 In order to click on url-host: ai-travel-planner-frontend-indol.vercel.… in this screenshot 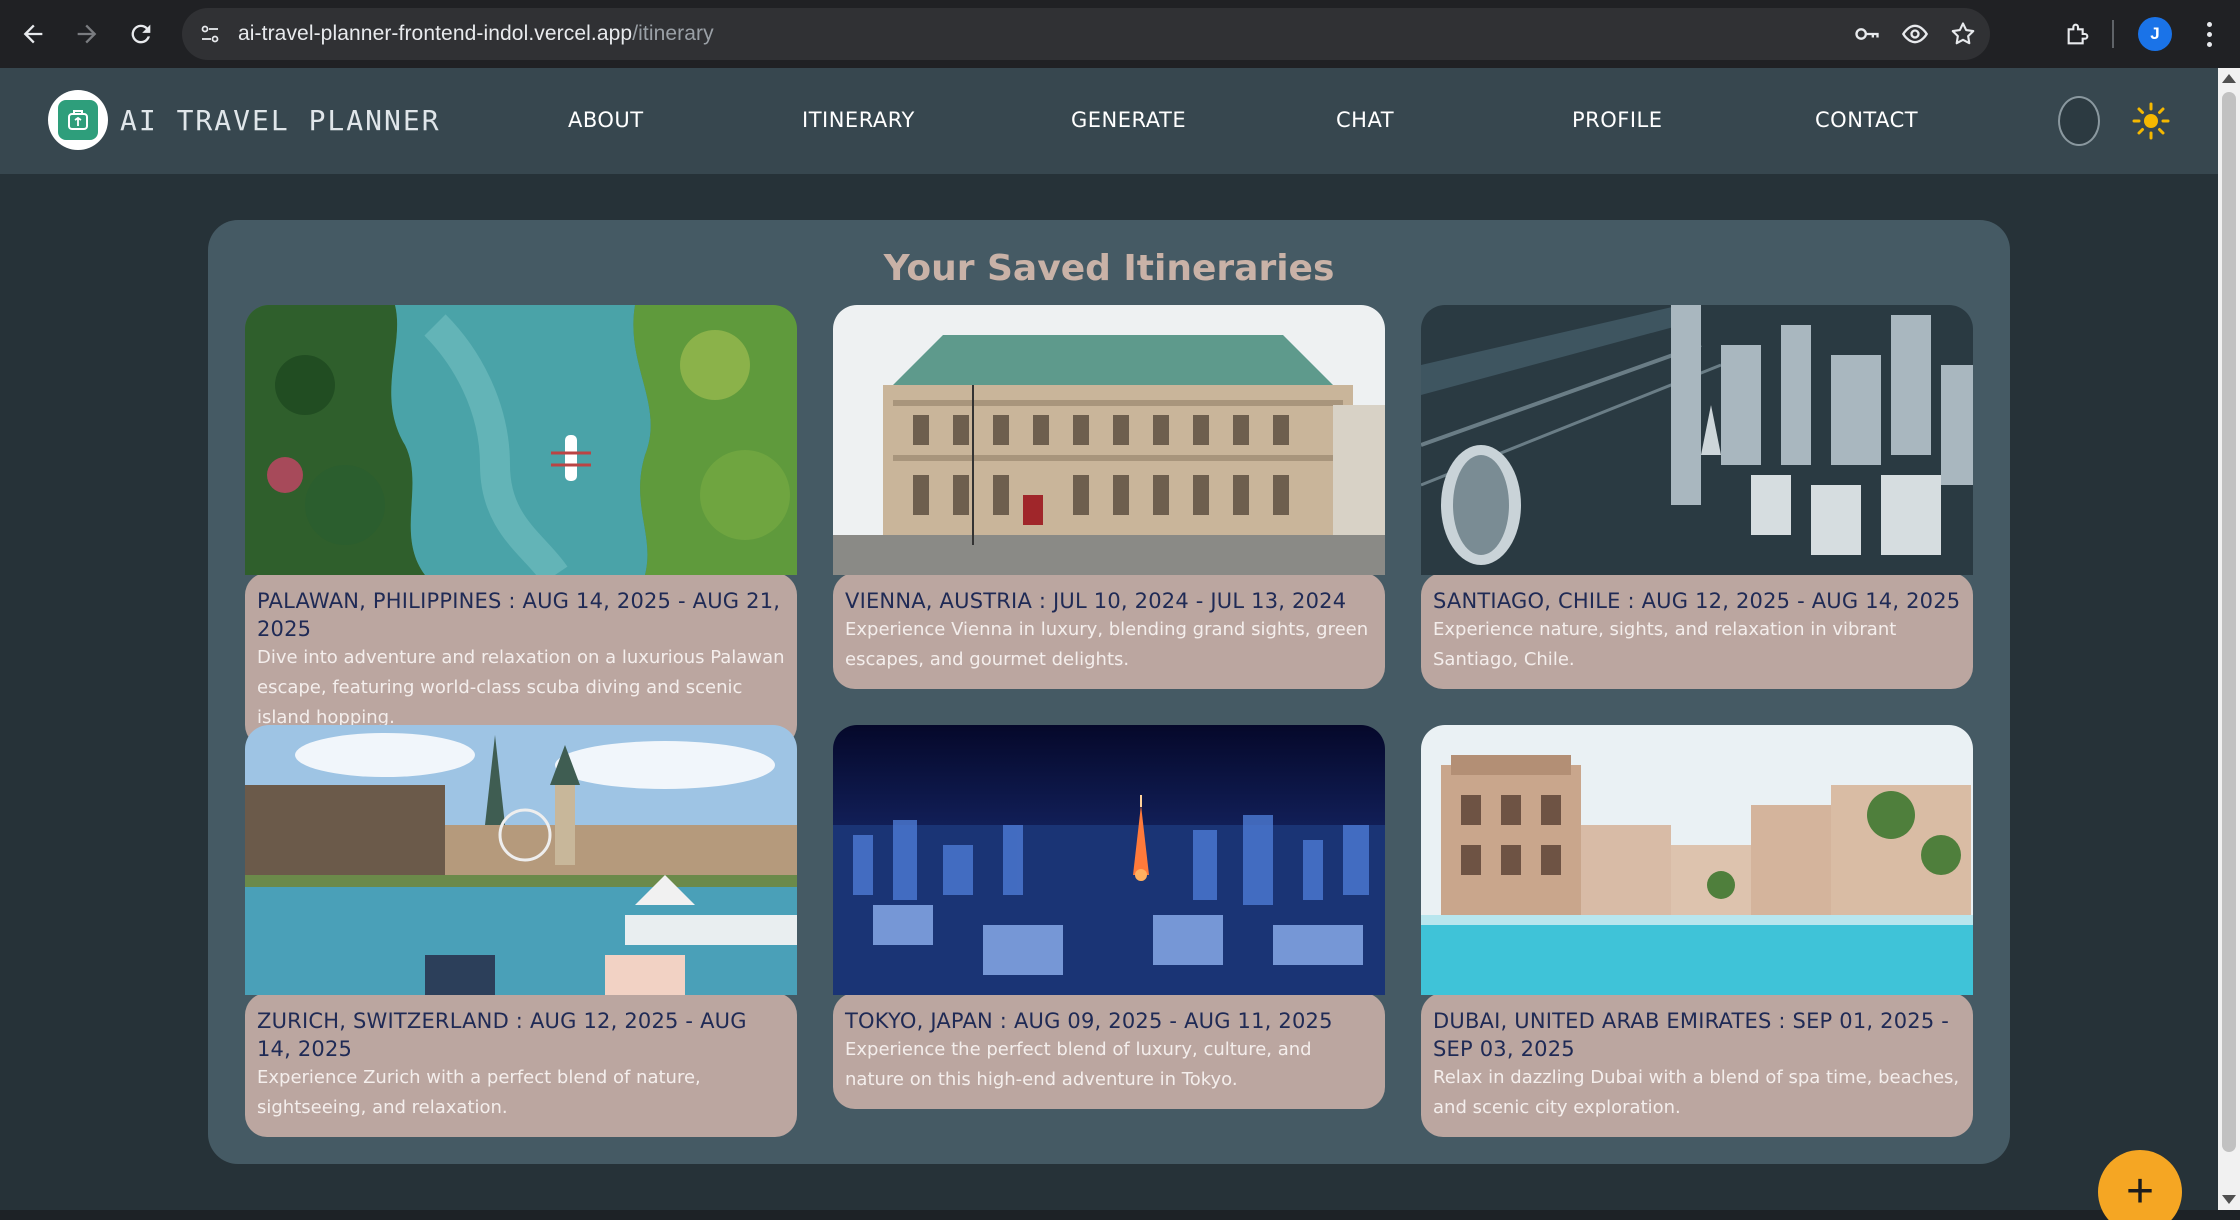, I will do `click(435, 33)`.